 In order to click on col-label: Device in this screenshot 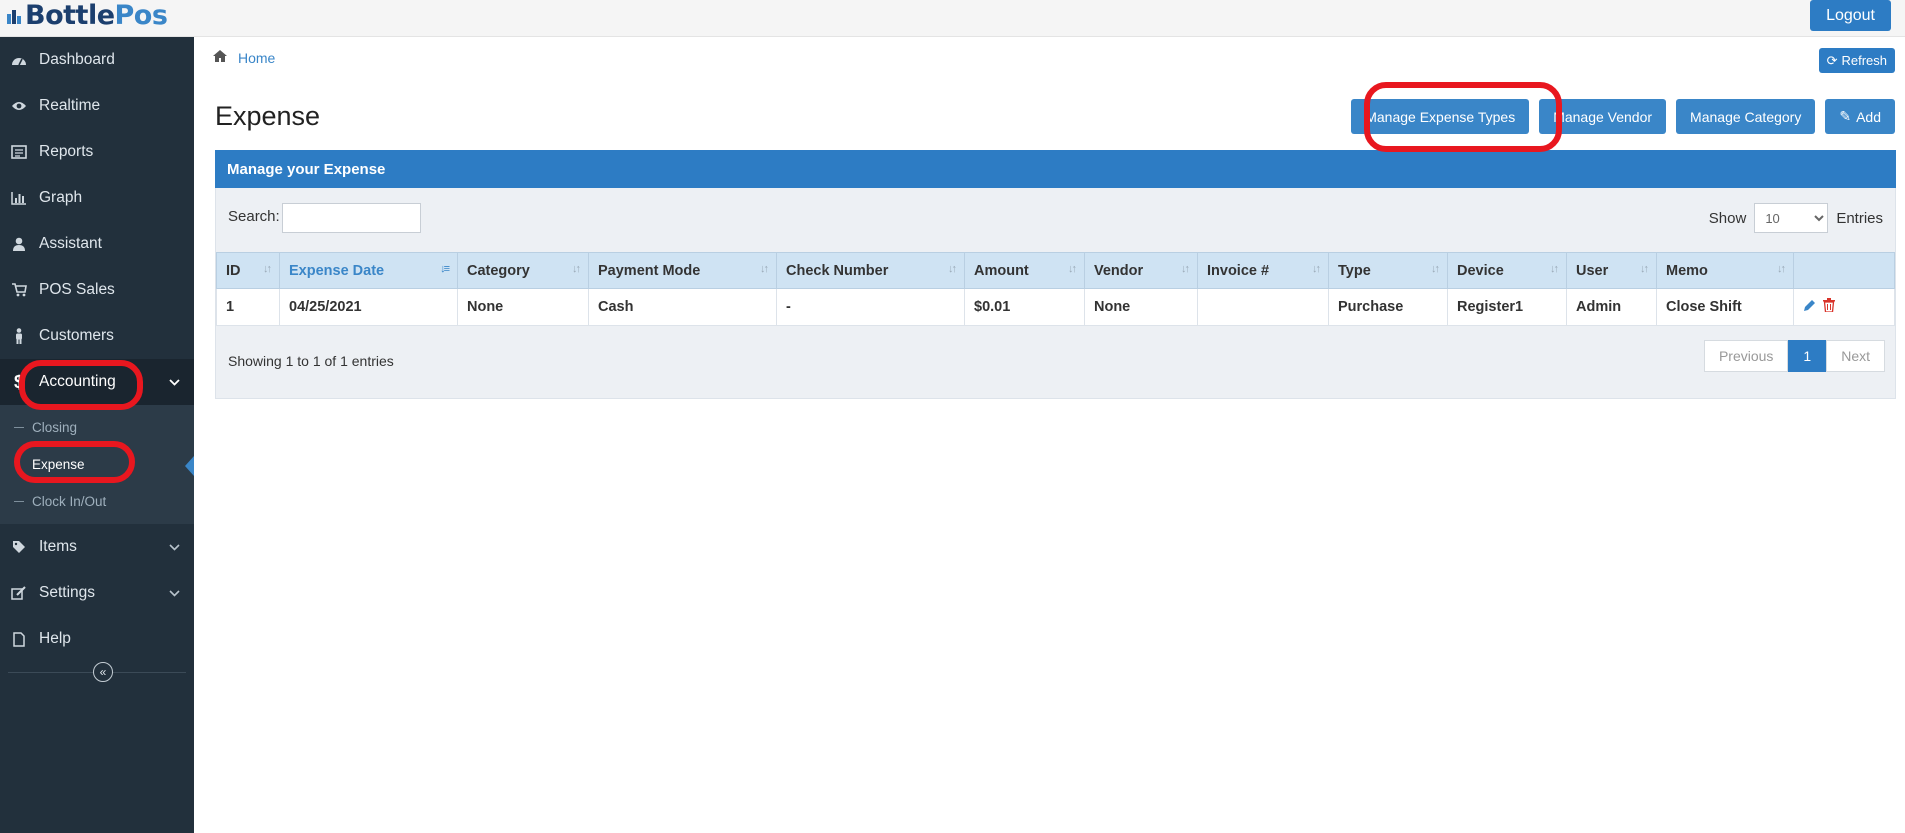, I will do `click(1480, 270)`.